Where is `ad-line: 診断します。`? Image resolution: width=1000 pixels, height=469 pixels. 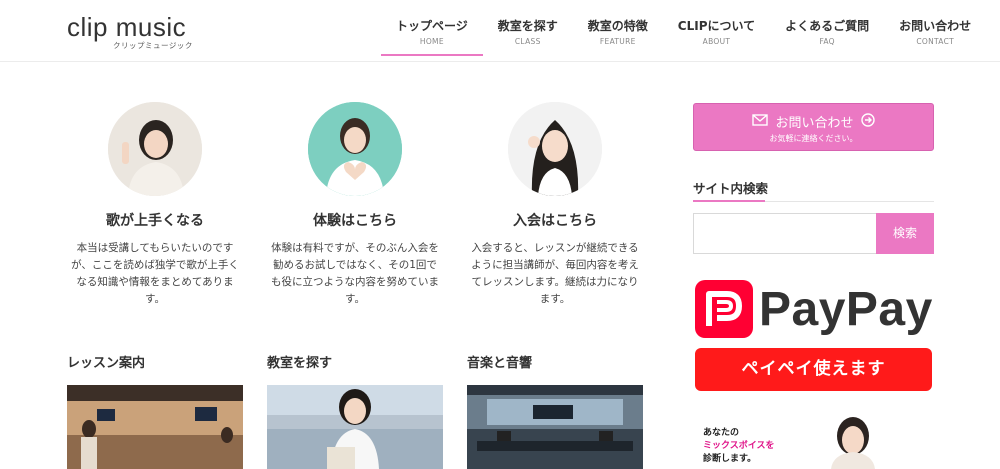 ad-line: 診断します。 is located at coordinates (730, 459).